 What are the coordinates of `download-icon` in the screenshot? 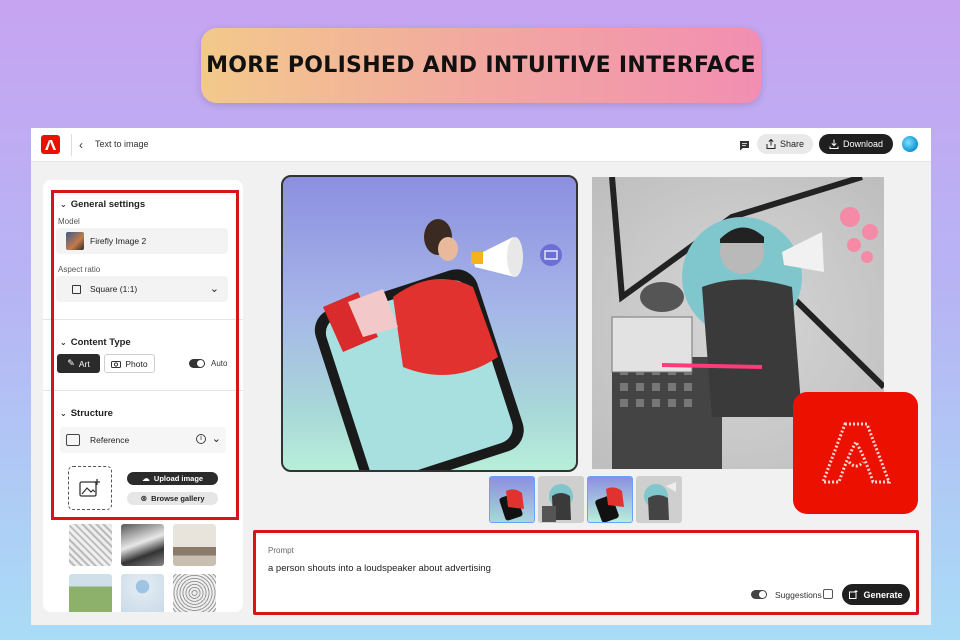 It's located at (834, 144).